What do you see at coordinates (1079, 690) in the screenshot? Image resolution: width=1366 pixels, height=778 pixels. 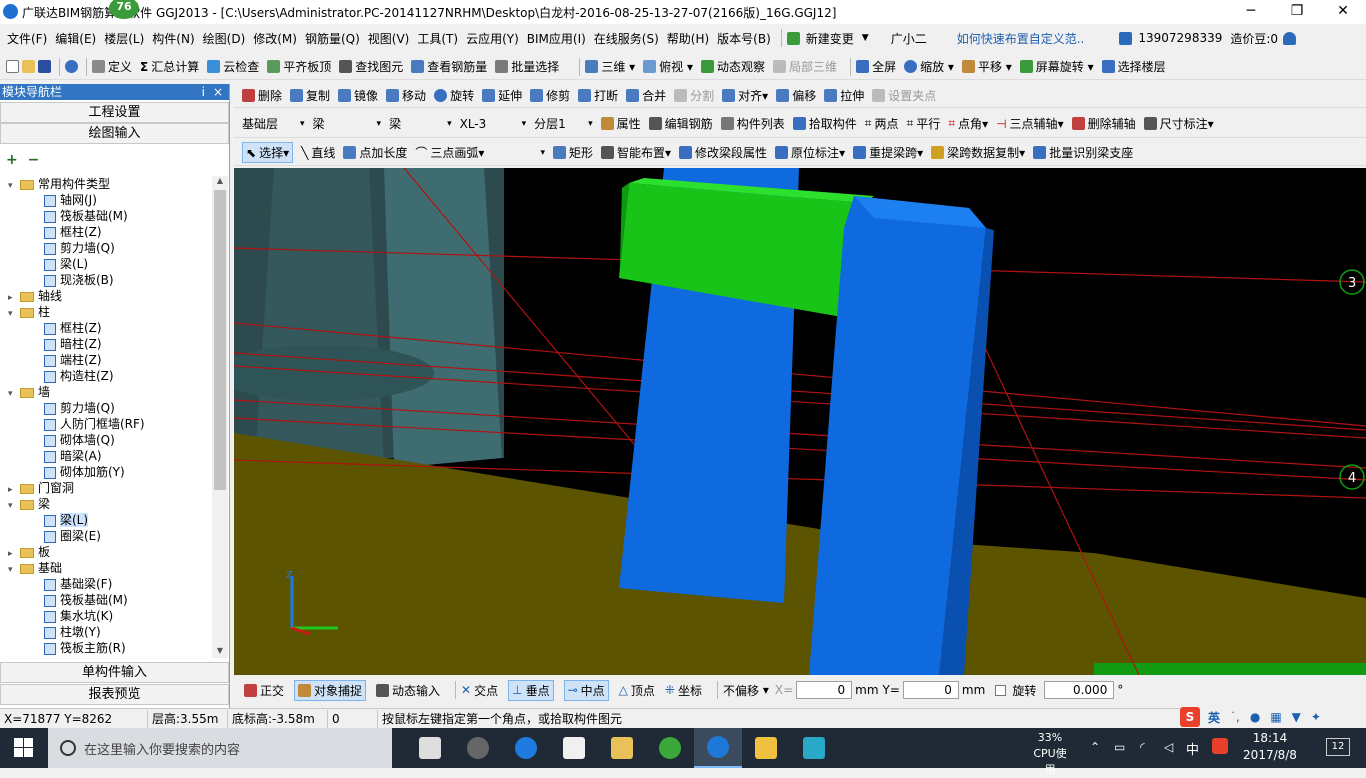 I see `rotate-input: 0.000` at bounding box center [1079, 690].